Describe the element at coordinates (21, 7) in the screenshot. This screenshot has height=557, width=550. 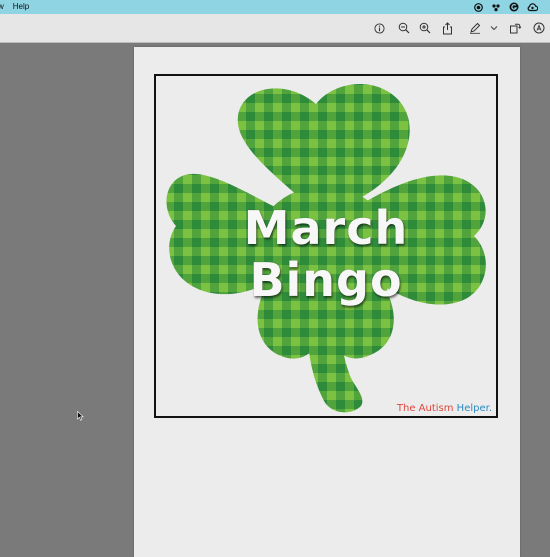
I see `menu-item-help: Help` at that location.